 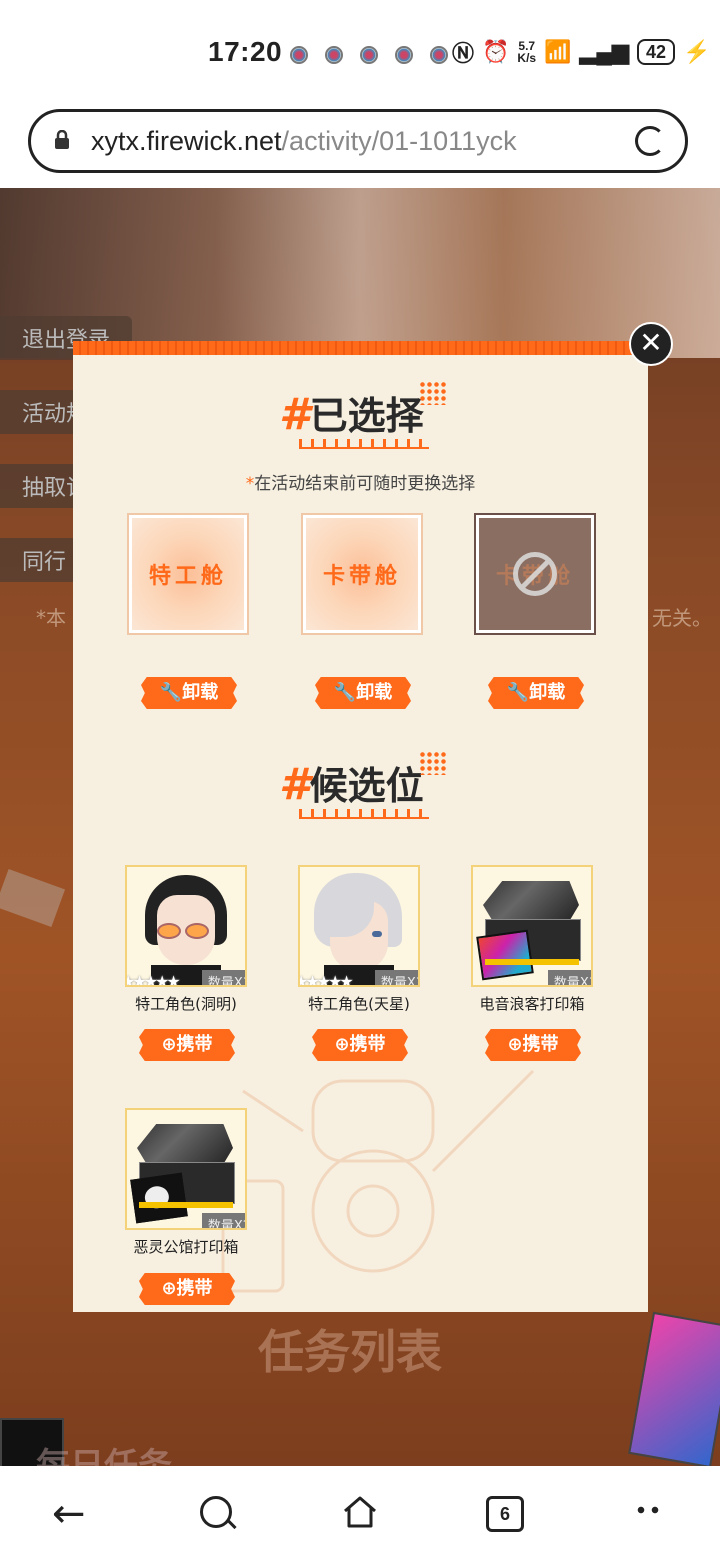 I want to click on candidate-item: 数量X1 电音浪客打印箱, so click(x=532, y=939).